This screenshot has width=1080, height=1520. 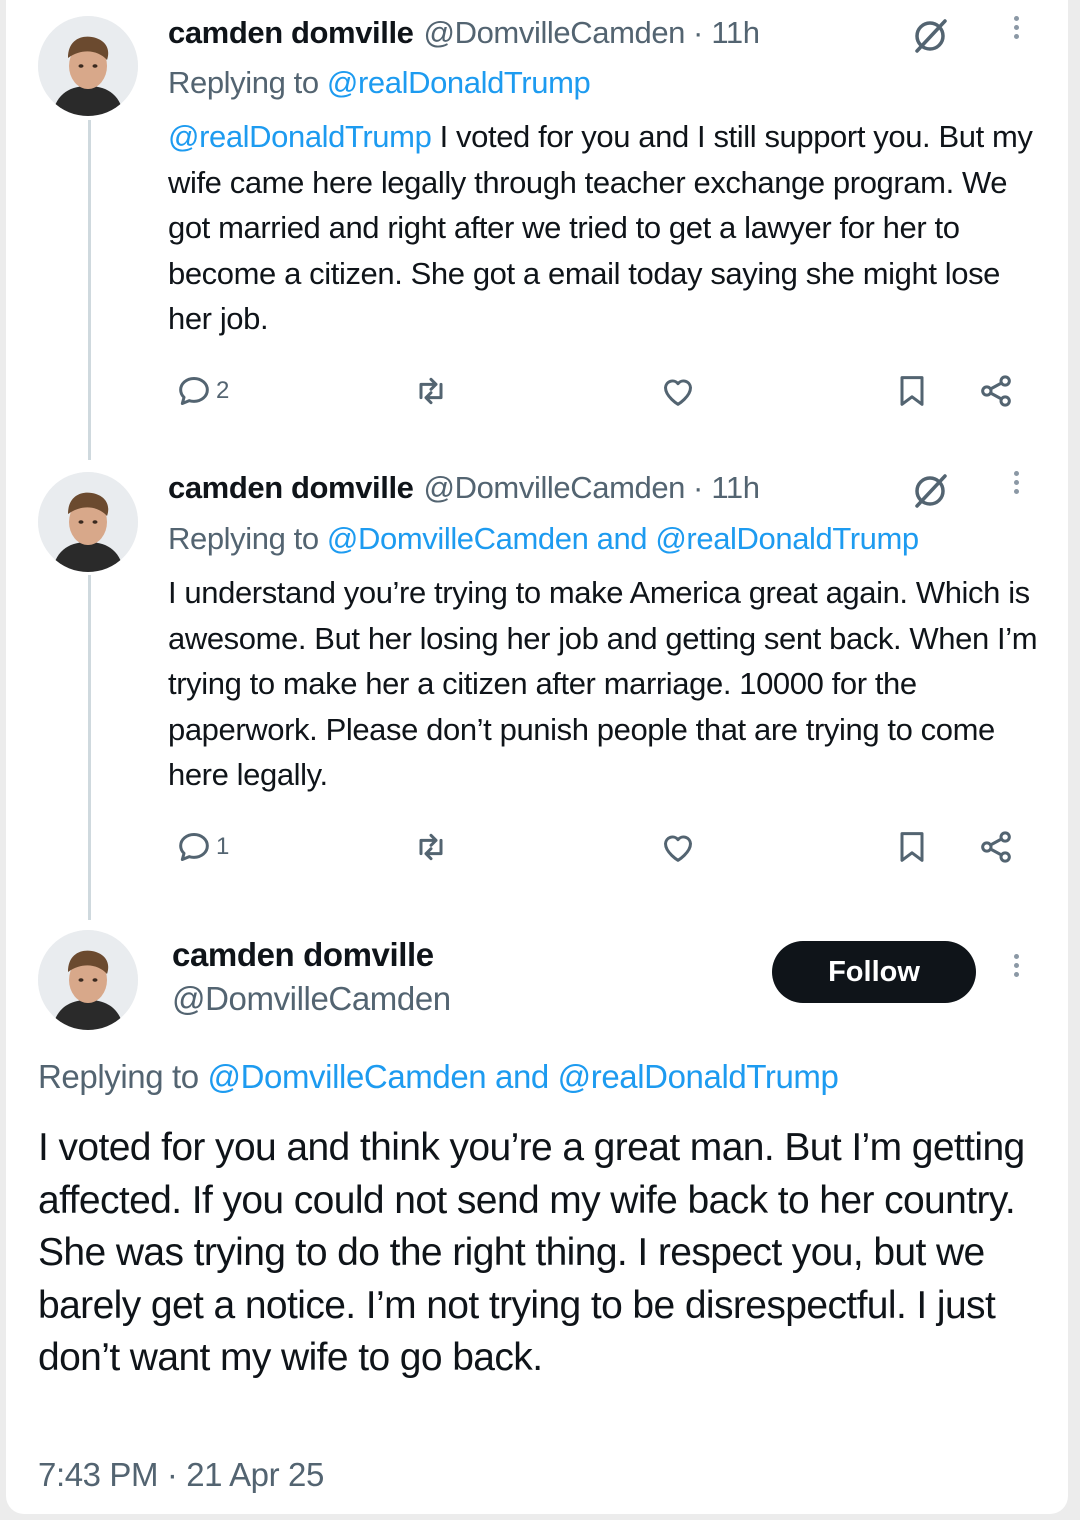 I want to click on reply-button: 2, so click(x=201, y=391).